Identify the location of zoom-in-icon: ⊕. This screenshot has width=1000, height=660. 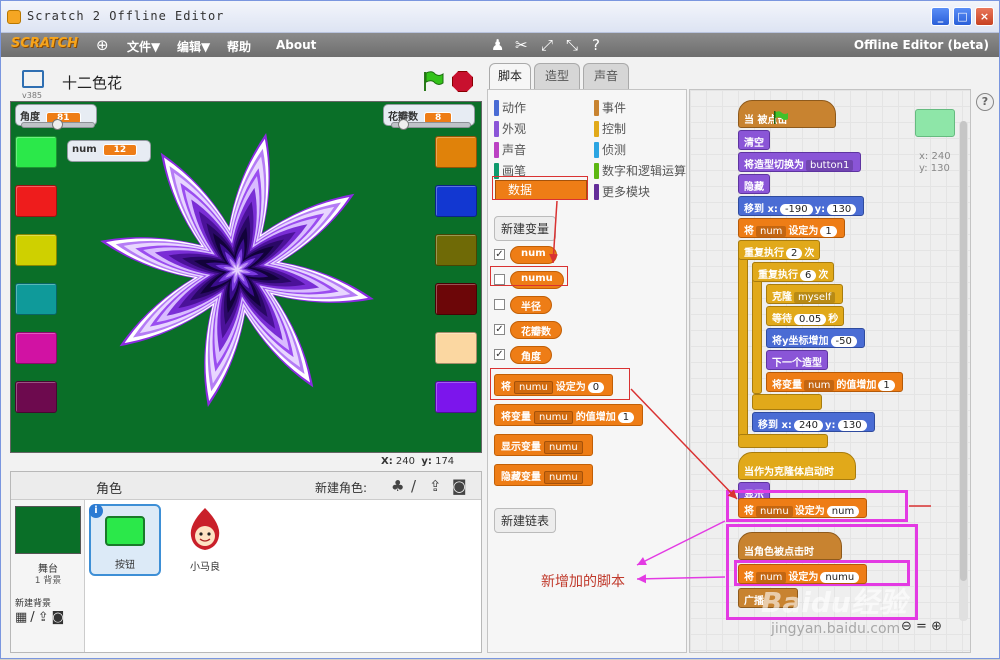
(936, 626).